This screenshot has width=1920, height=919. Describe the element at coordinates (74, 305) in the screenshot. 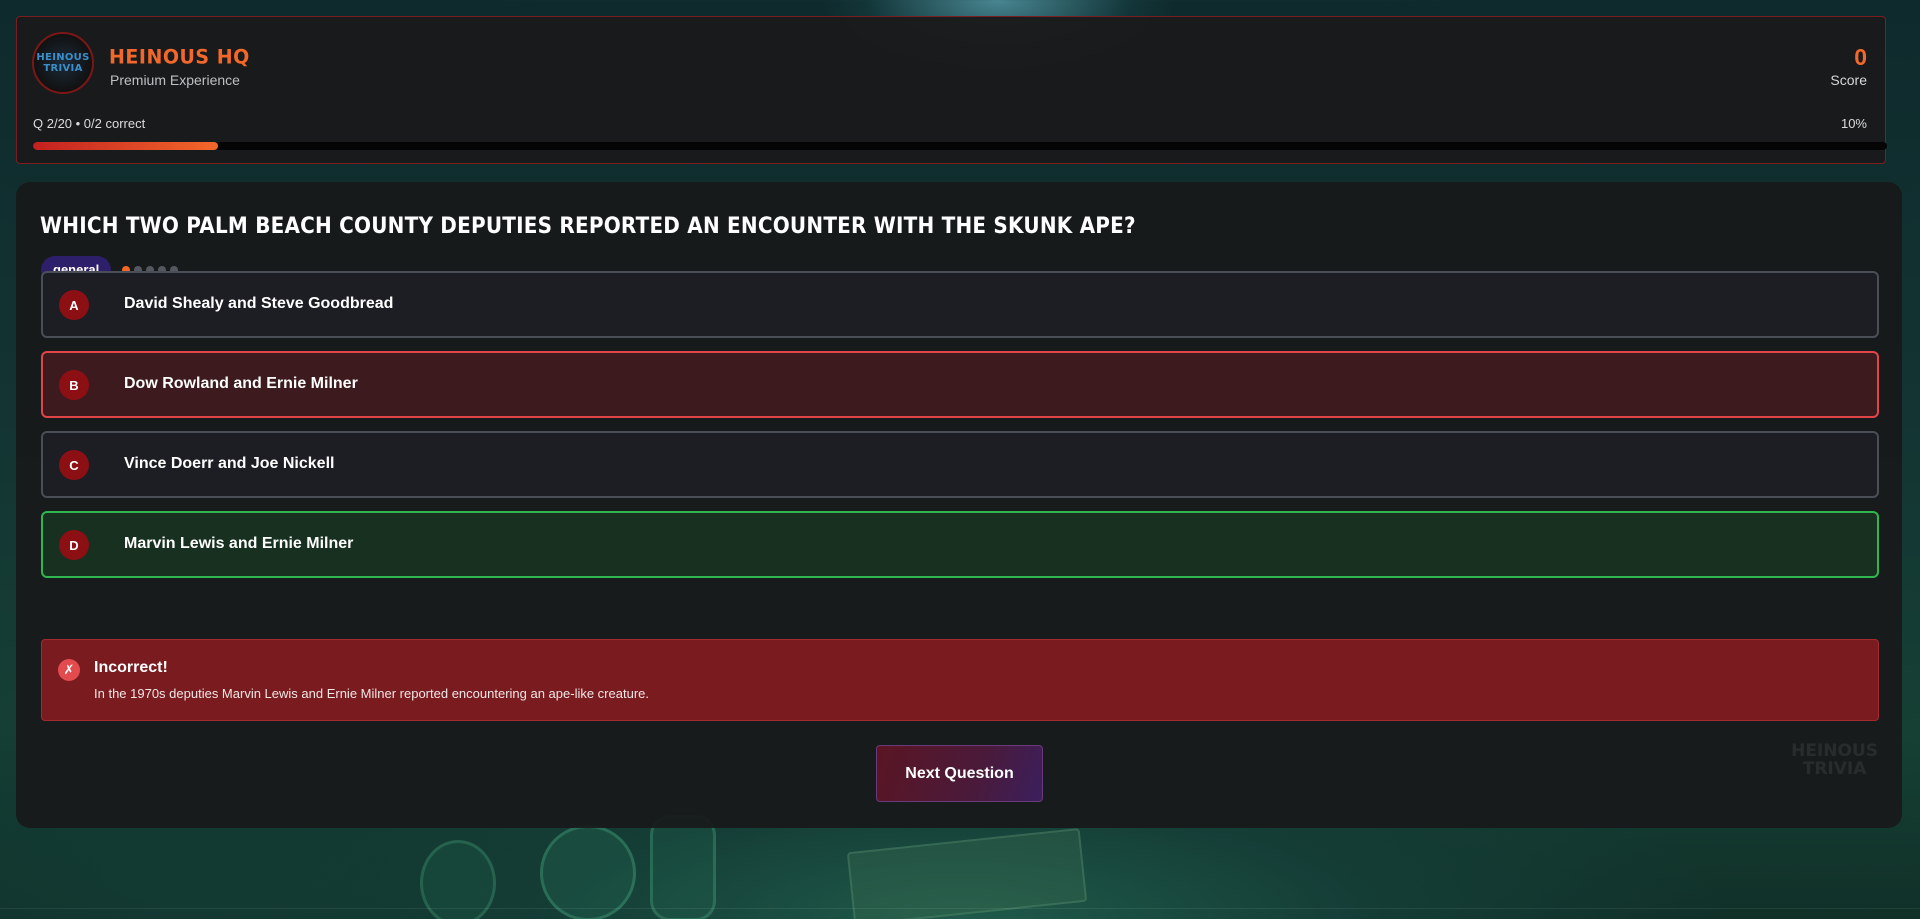

I see `answer-letter-badge: A` at that location.